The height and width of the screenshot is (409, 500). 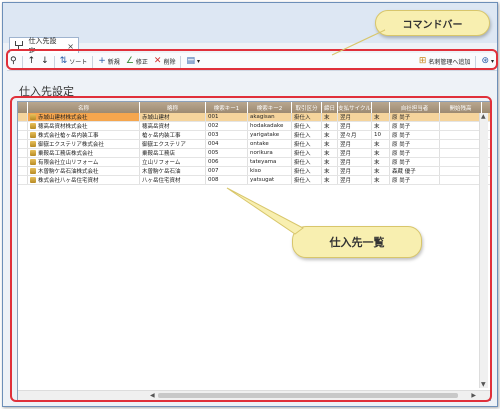 I want to click on command-bar-callout-pointer, so click(x=358, y=42).